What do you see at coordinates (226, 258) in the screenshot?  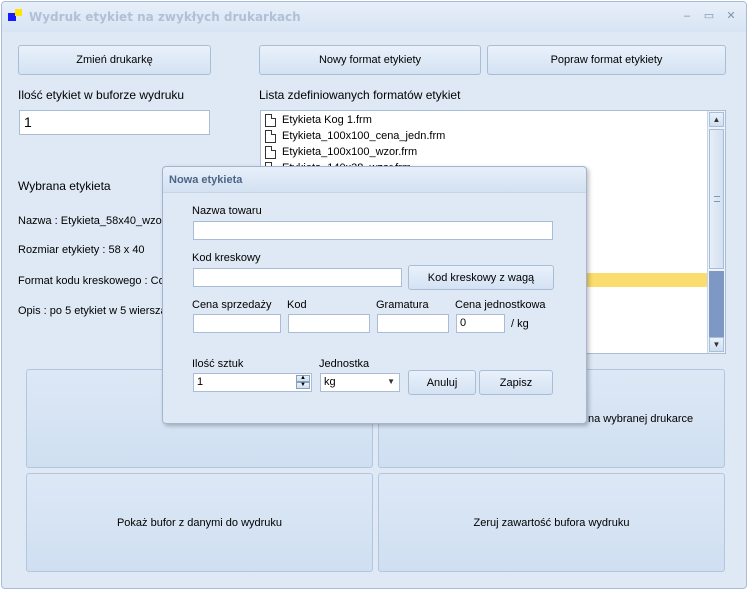 I see `barcode-label: Kod kreskowy` at bounding box center [226, 258].